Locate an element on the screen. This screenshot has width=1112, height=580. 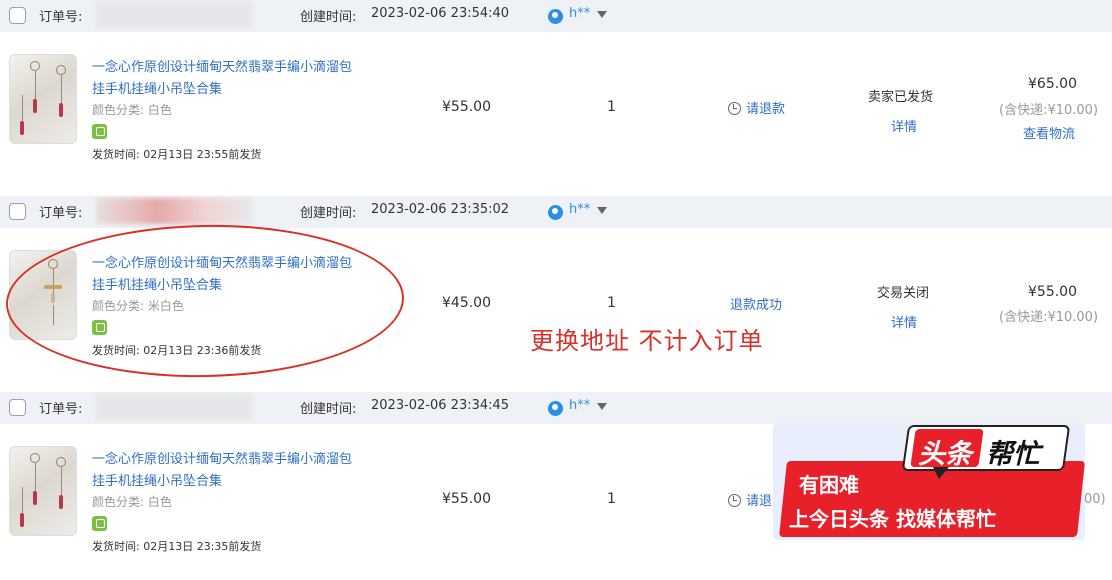
ship-time: 发货时间: 02月13日 23:55前发货 is located at coordinates (177, 154).